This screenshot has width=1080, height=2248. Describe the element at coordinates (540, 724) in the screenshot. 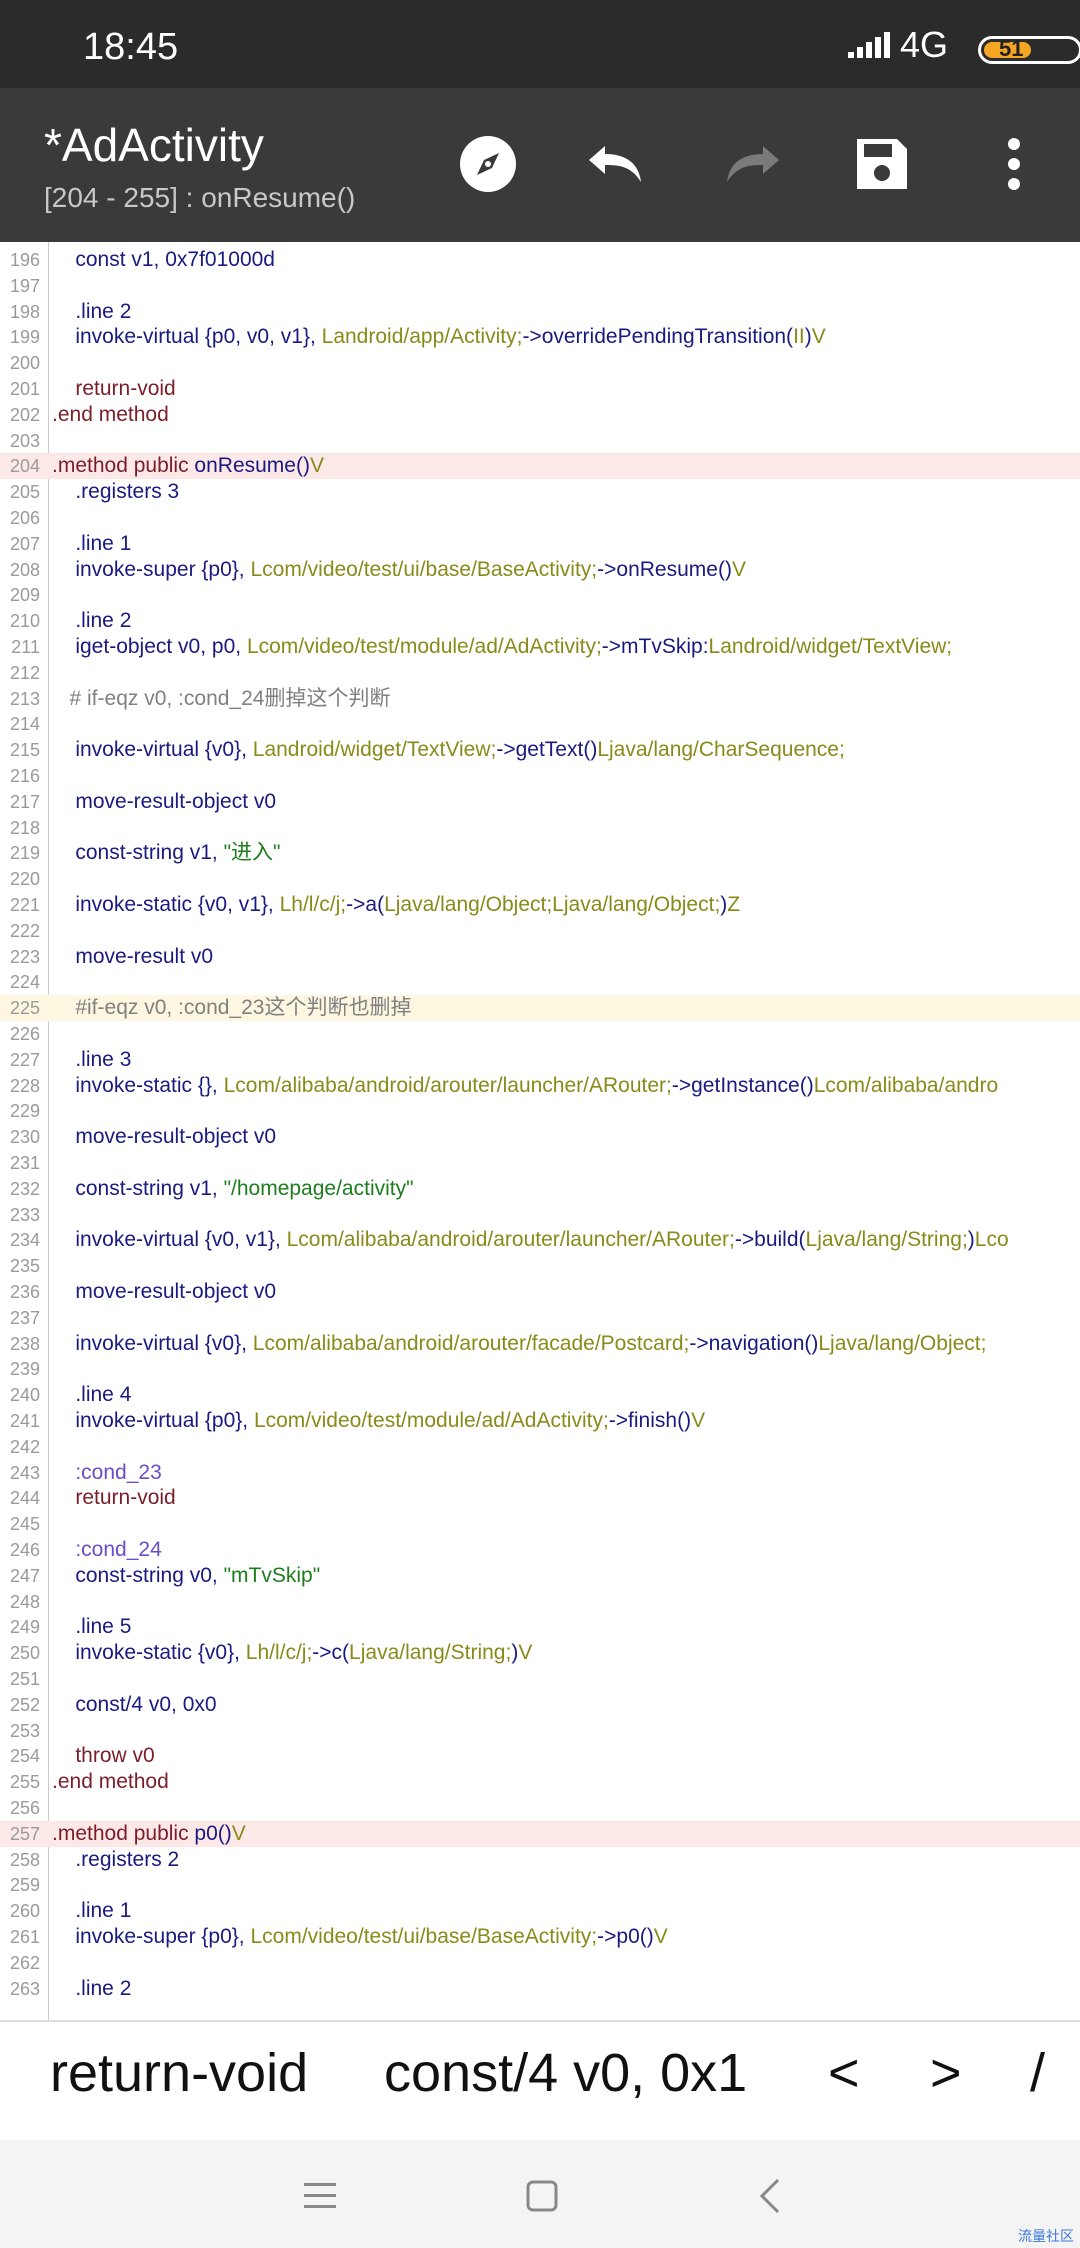

I see `code-line: 214` at that location.